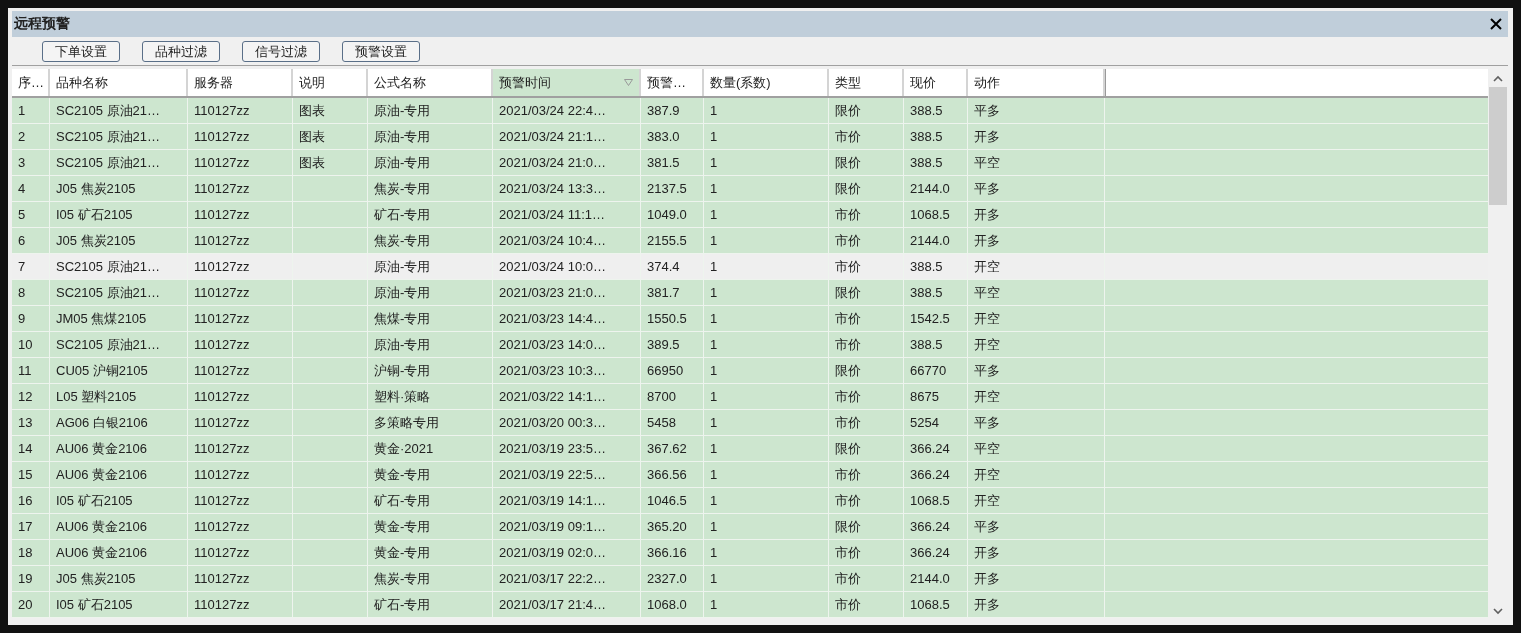  What do you see at coordinates (930, 604) in the screenshot?
I see `table-cell: 1068.5` at bounding box center [930, 604].